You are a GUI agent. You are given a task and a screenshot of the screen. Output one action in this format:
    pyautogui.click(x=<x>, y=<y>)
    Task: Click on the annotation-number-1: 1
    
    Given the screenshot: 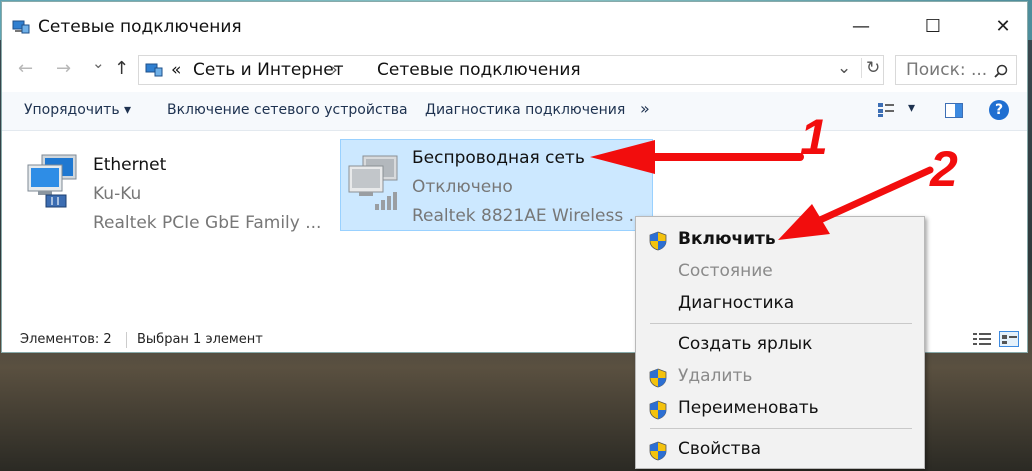 What is the action you would take?
    pyautogui.click(x=814, y=137)
    